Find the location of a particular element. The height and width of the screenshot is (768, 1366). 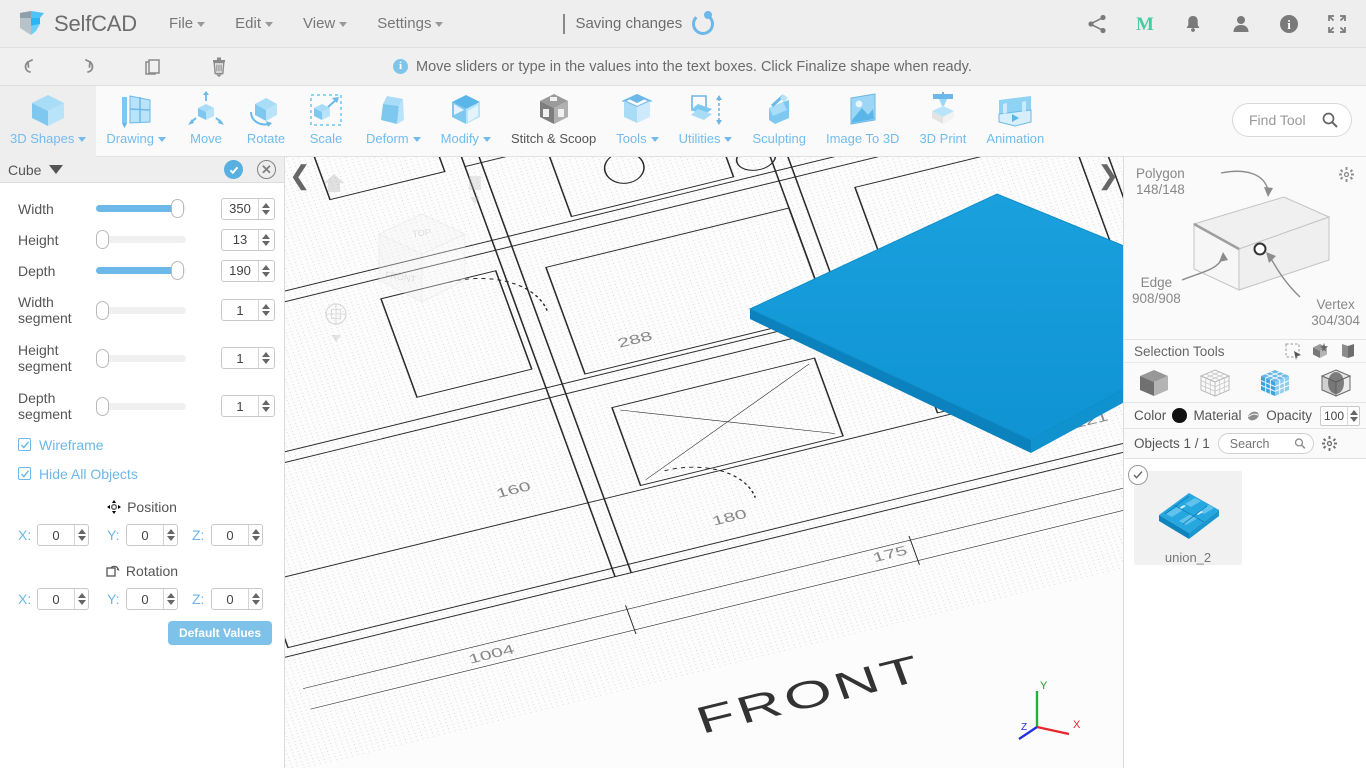

chevron-down-icon is located at coordinates (56, 169).